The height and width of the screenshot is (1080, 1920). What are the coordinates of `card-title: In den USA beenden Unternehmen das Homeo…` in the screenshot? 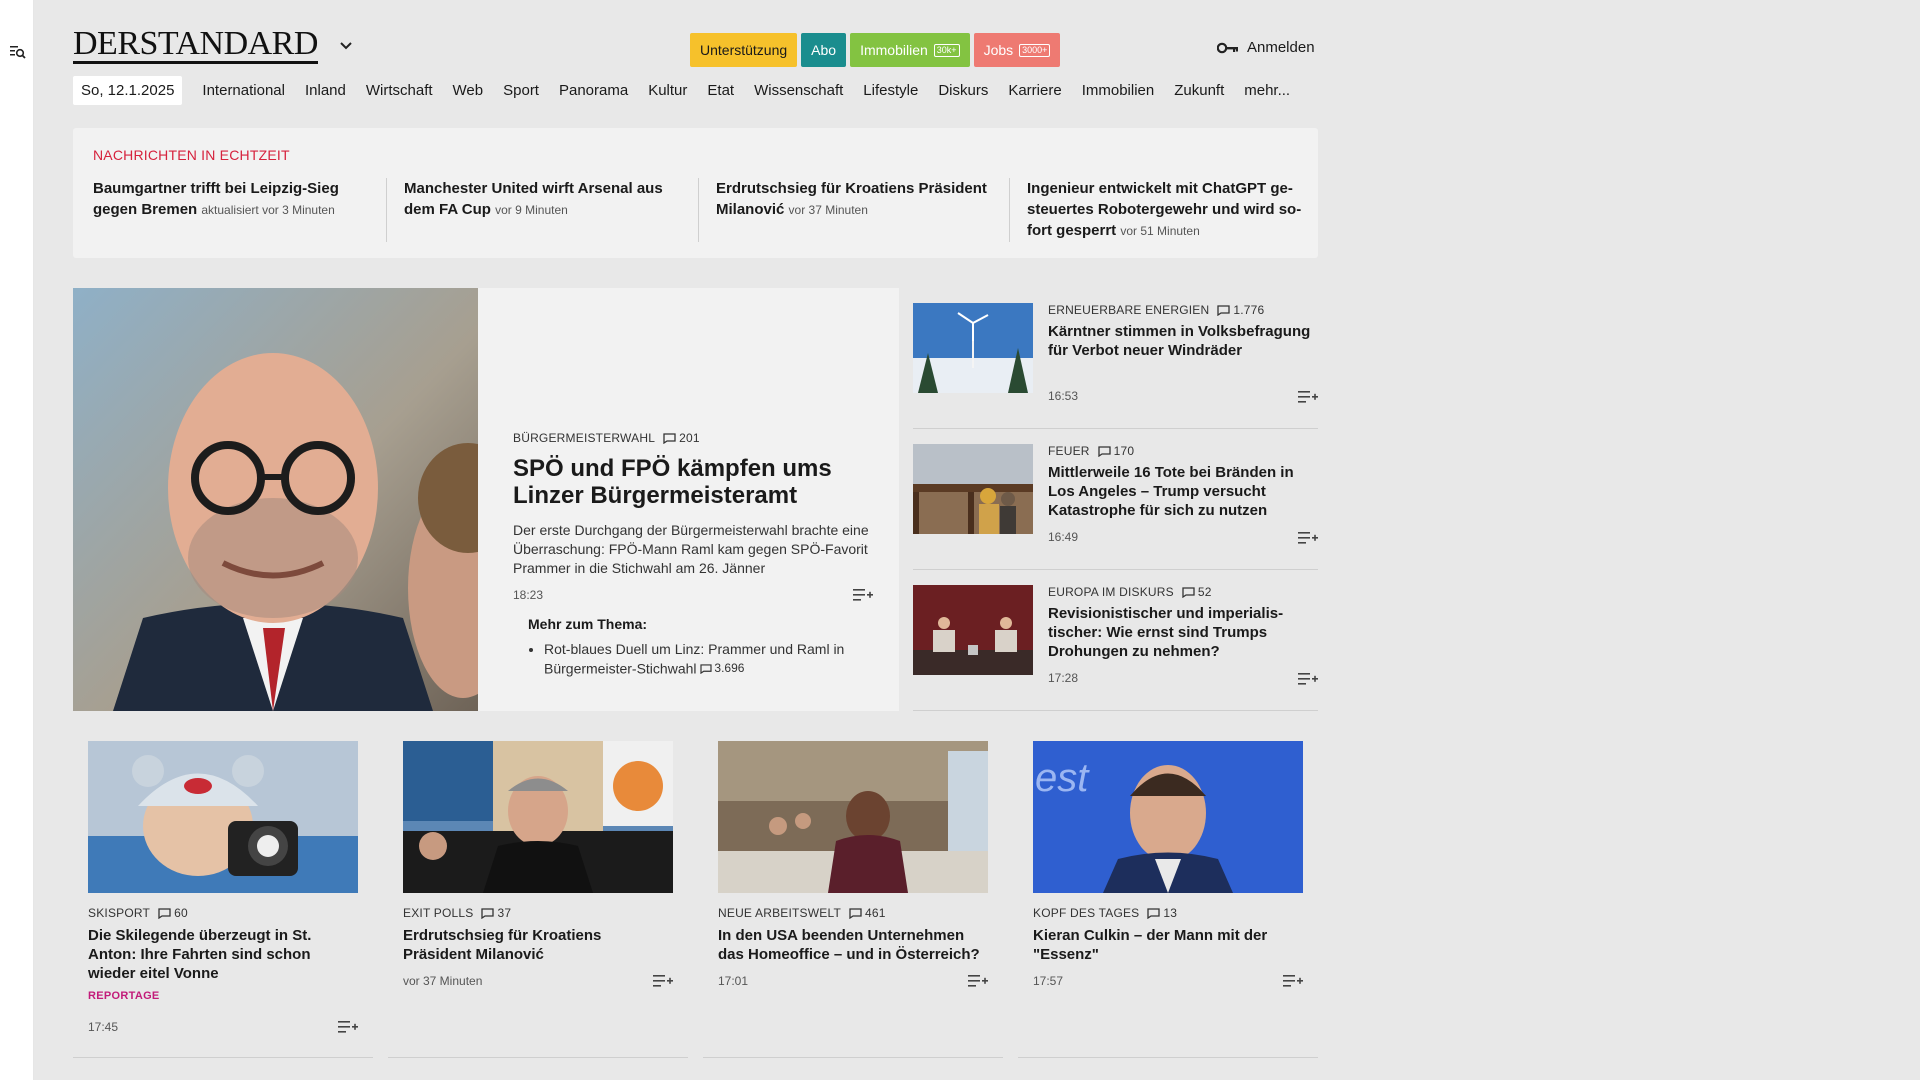 It's located at (853, 945).